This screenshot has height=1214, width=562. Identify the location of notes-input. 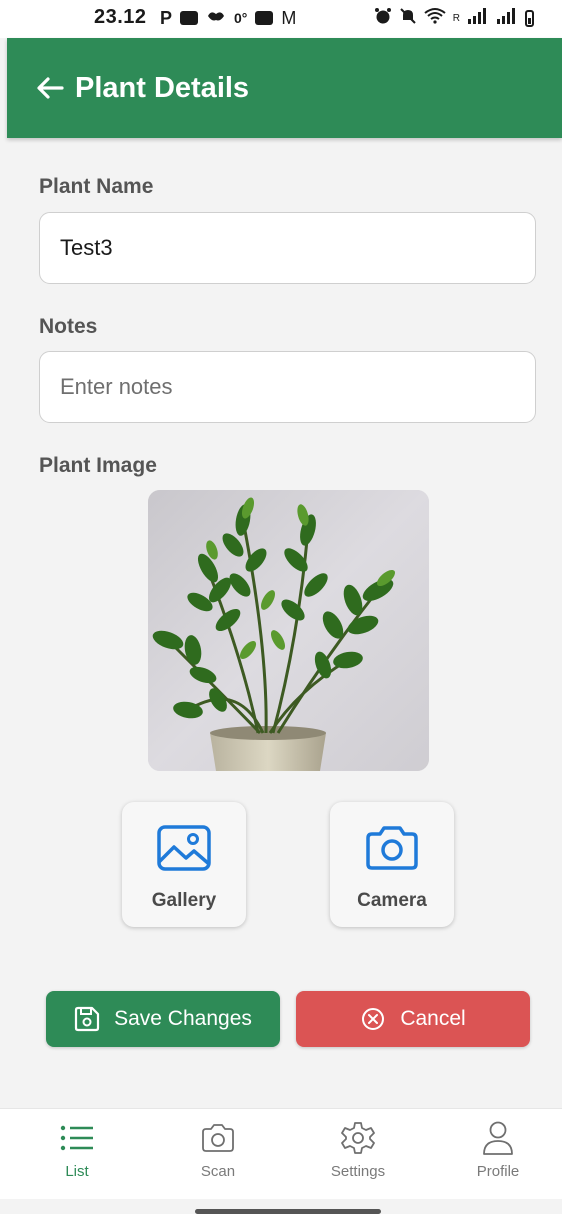
(287, 387).